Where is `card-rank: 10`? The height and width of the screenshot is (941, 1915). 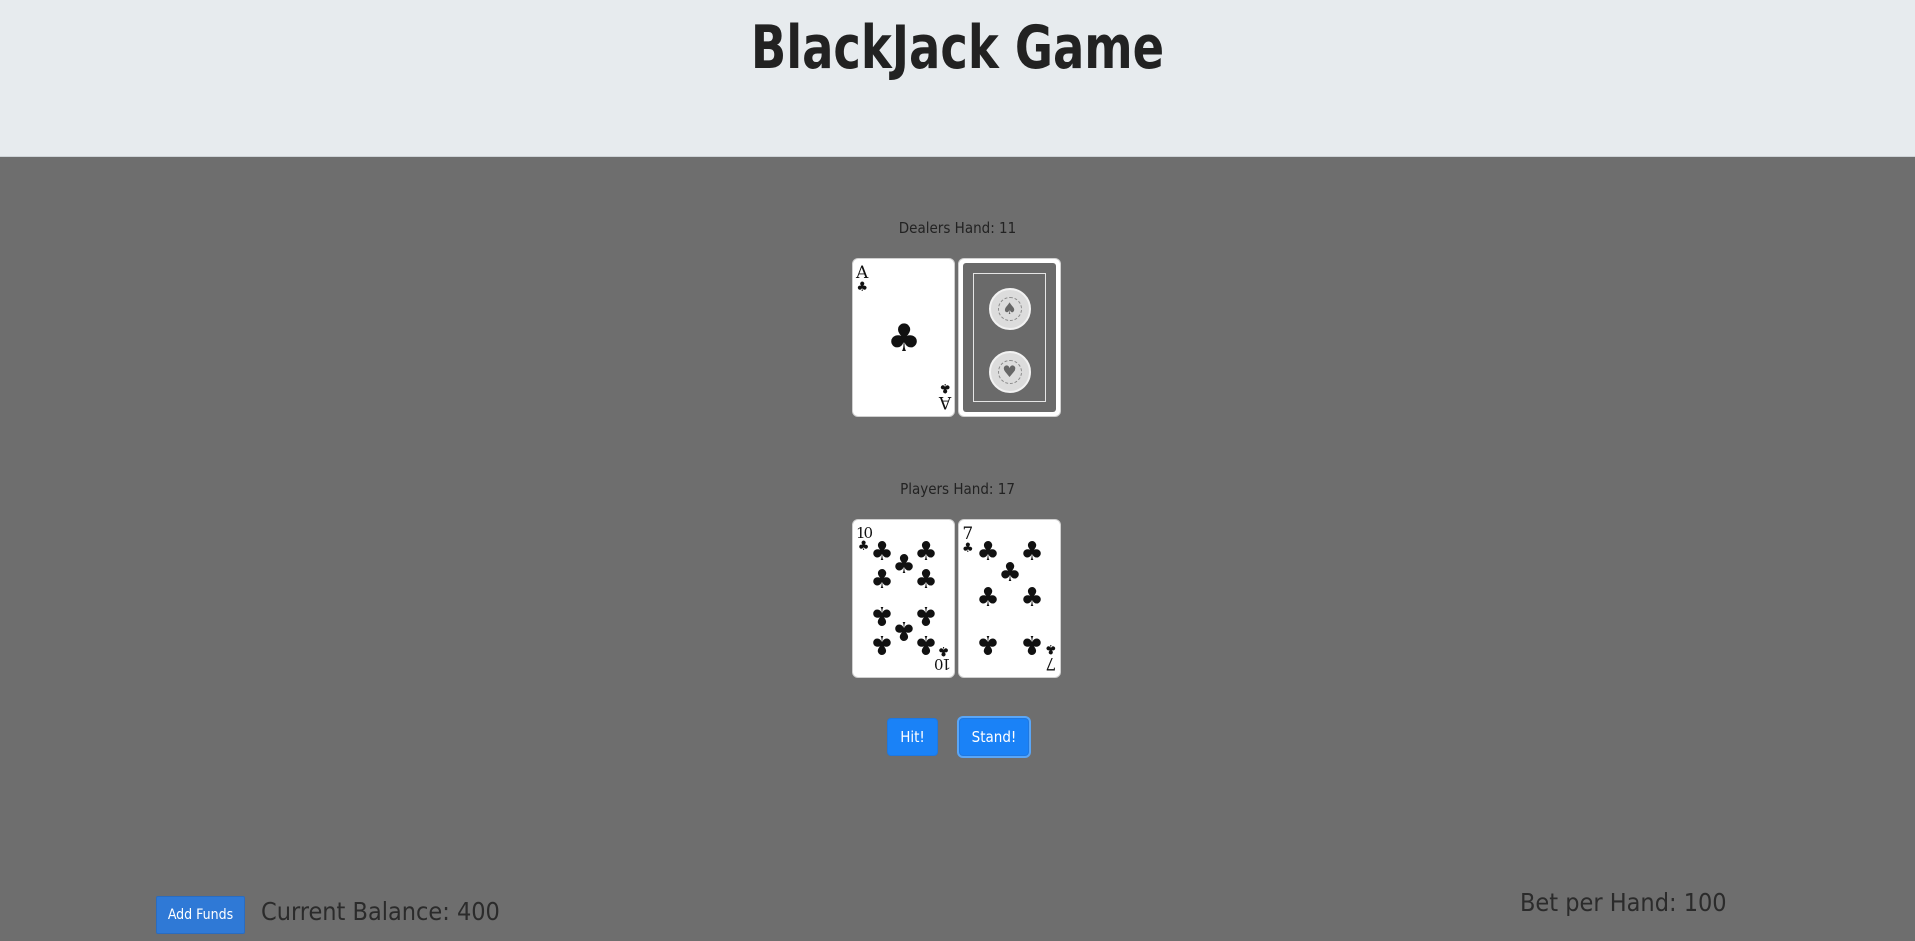
card-rank: 10 is located at coordinates (943, 664).